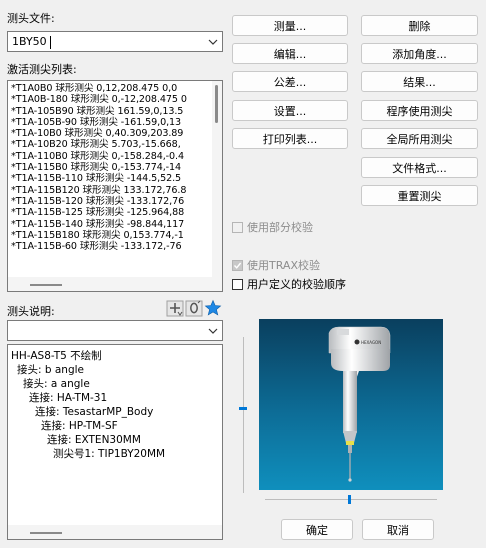  I want to click on tree-node: 连接: HP-TM-SF, so click(79, 425).